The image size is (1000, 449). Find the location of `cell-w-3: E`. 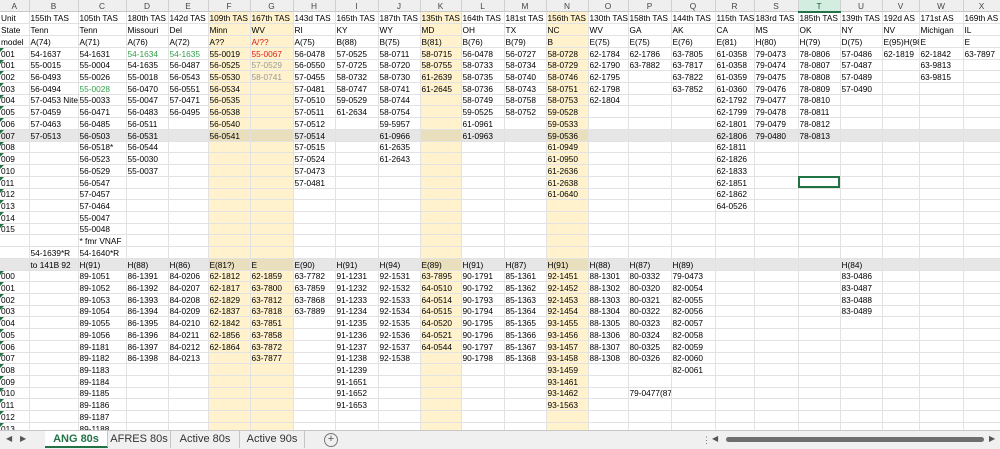

cell-w-3: E is located at coordinates (941, 41).